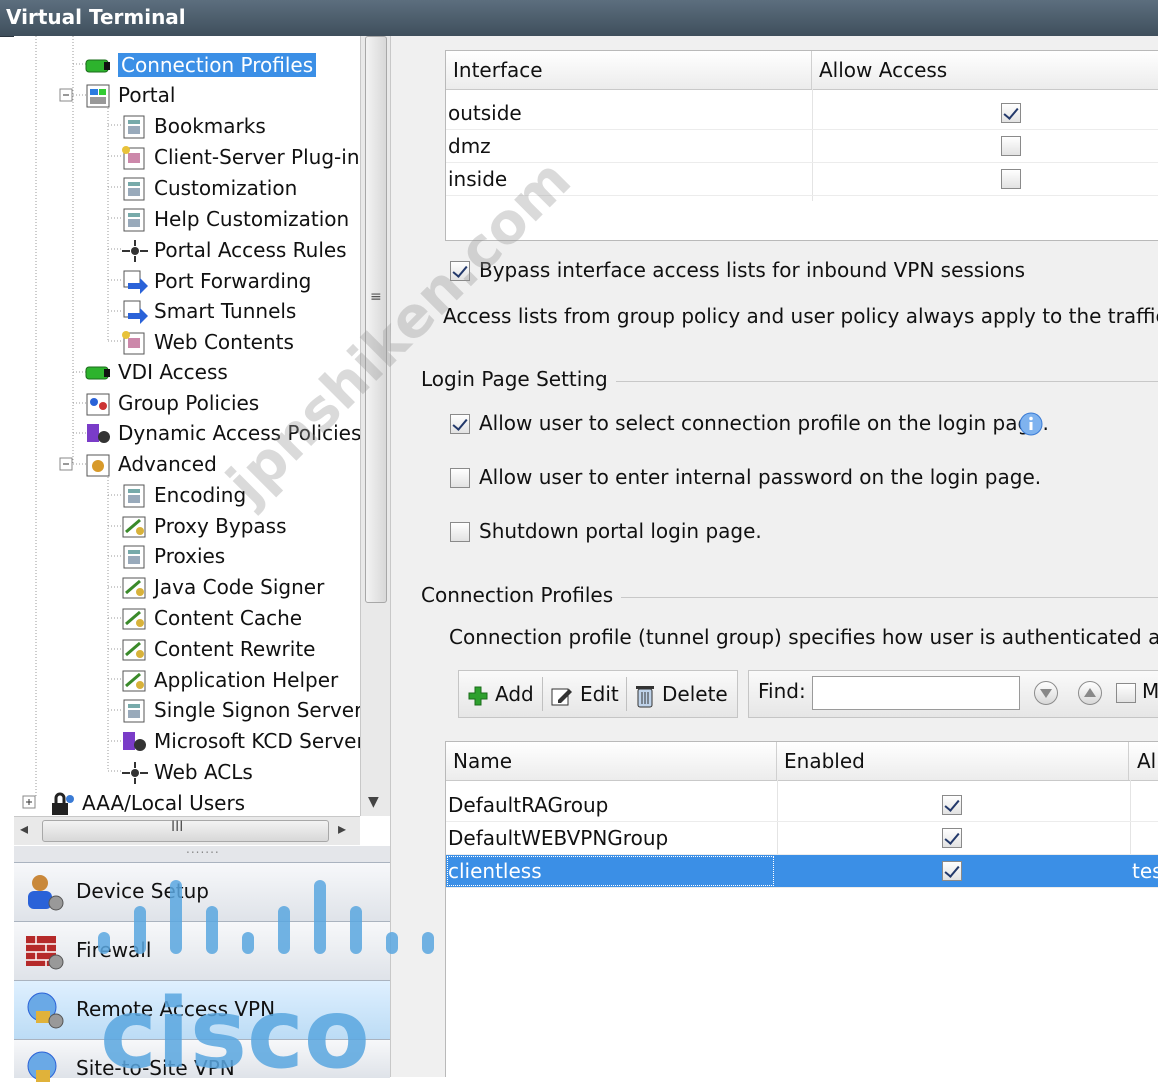  I want to click on access-rules-icon, so click(135, 772).